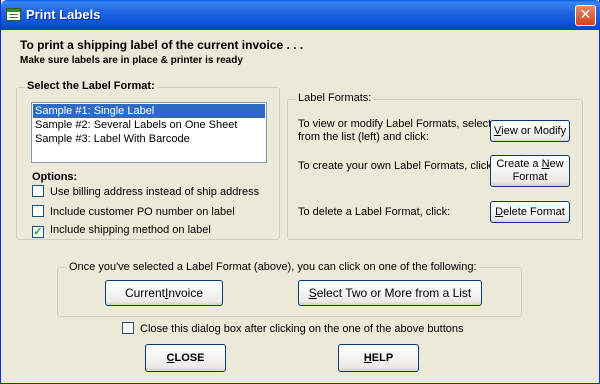 Image resolution: width=600 pixels, height=384 pixels. I want to click on po-number-label: Include customer PO number on label, so click(142, 212).